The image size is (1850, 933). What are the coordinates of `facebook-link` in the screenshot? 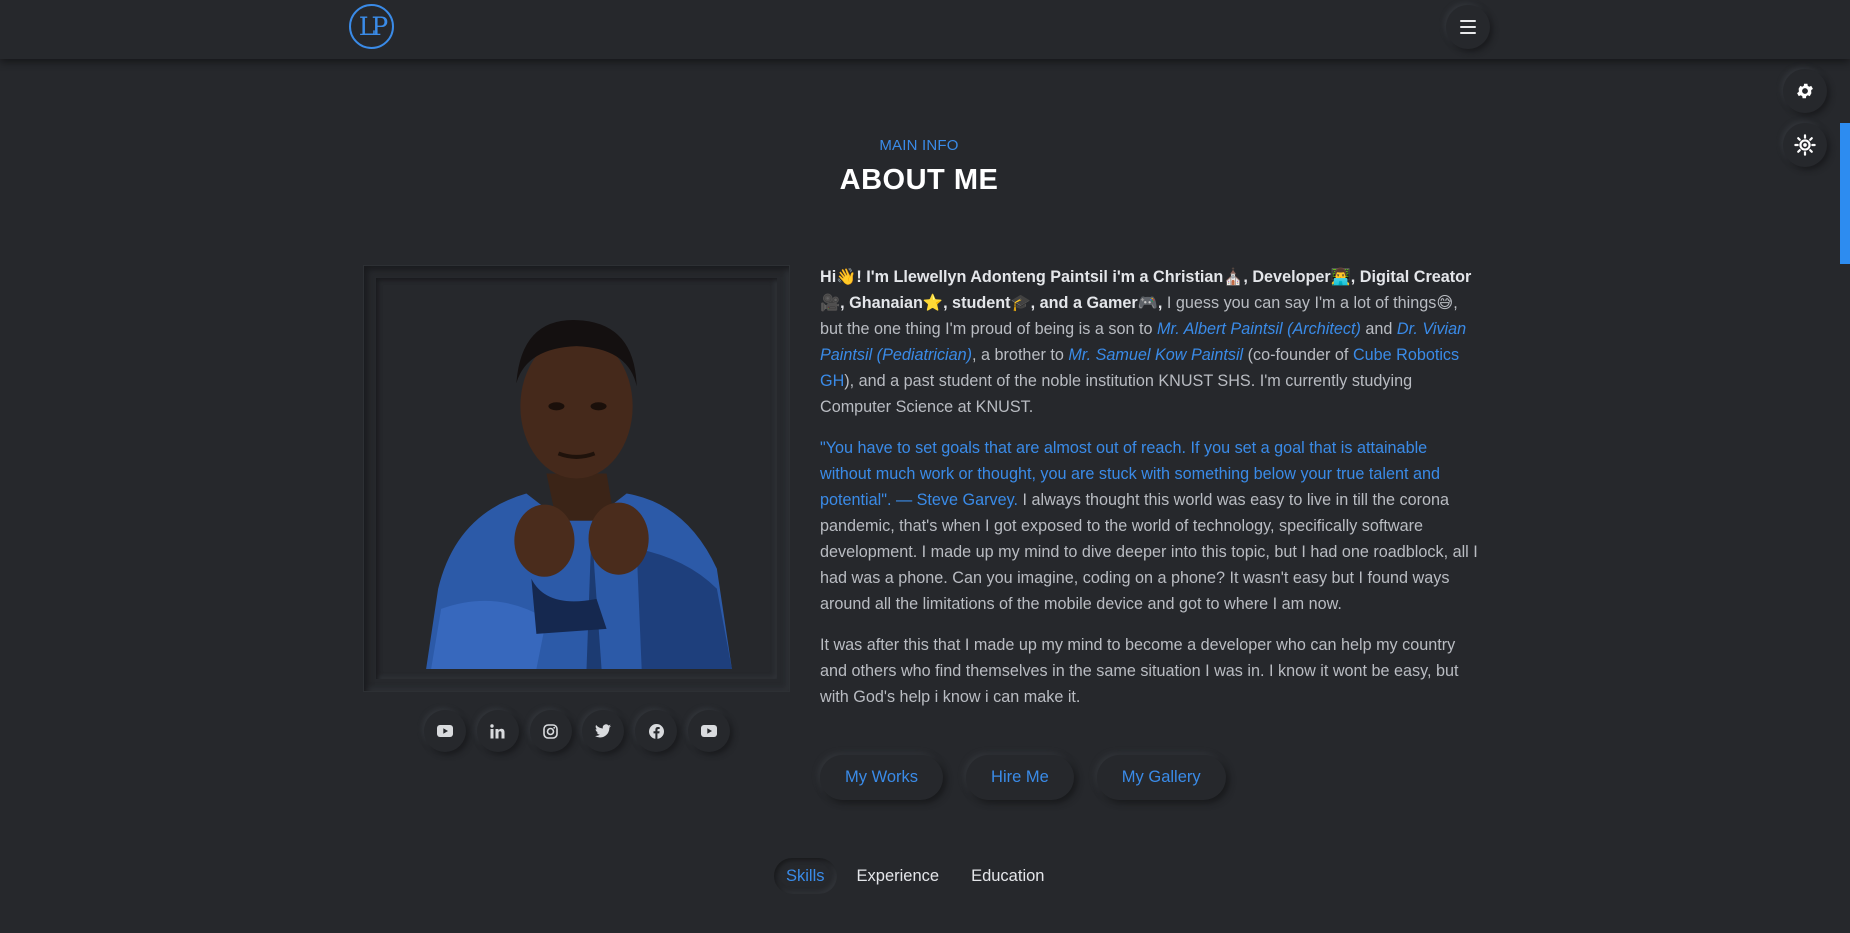 It's located at (656, 731).